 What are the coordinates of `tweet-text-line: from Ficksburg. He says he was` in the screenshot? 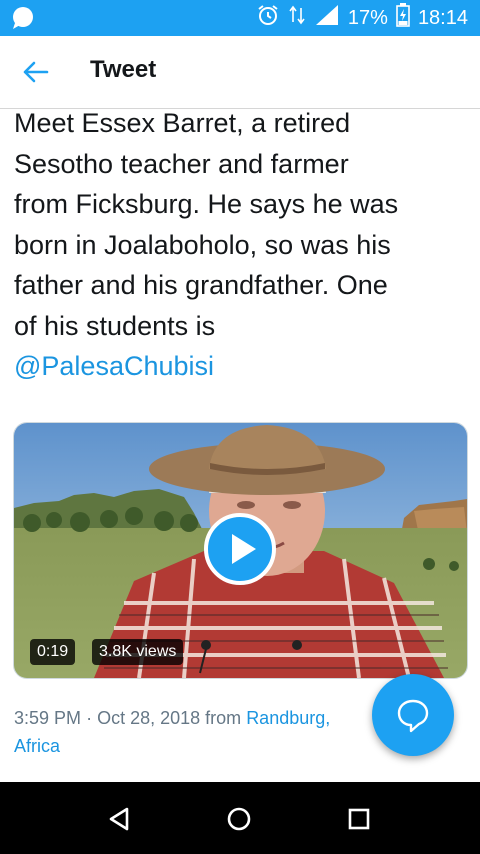 It's located at (206, 204).